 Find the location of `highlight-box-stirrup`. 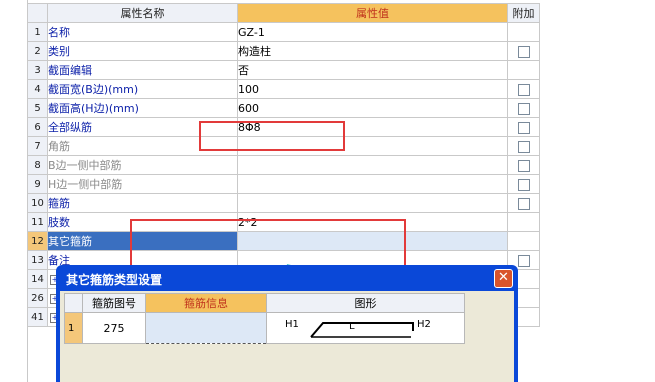

highlight-box-stirrup is located at coordinates (268, 243).